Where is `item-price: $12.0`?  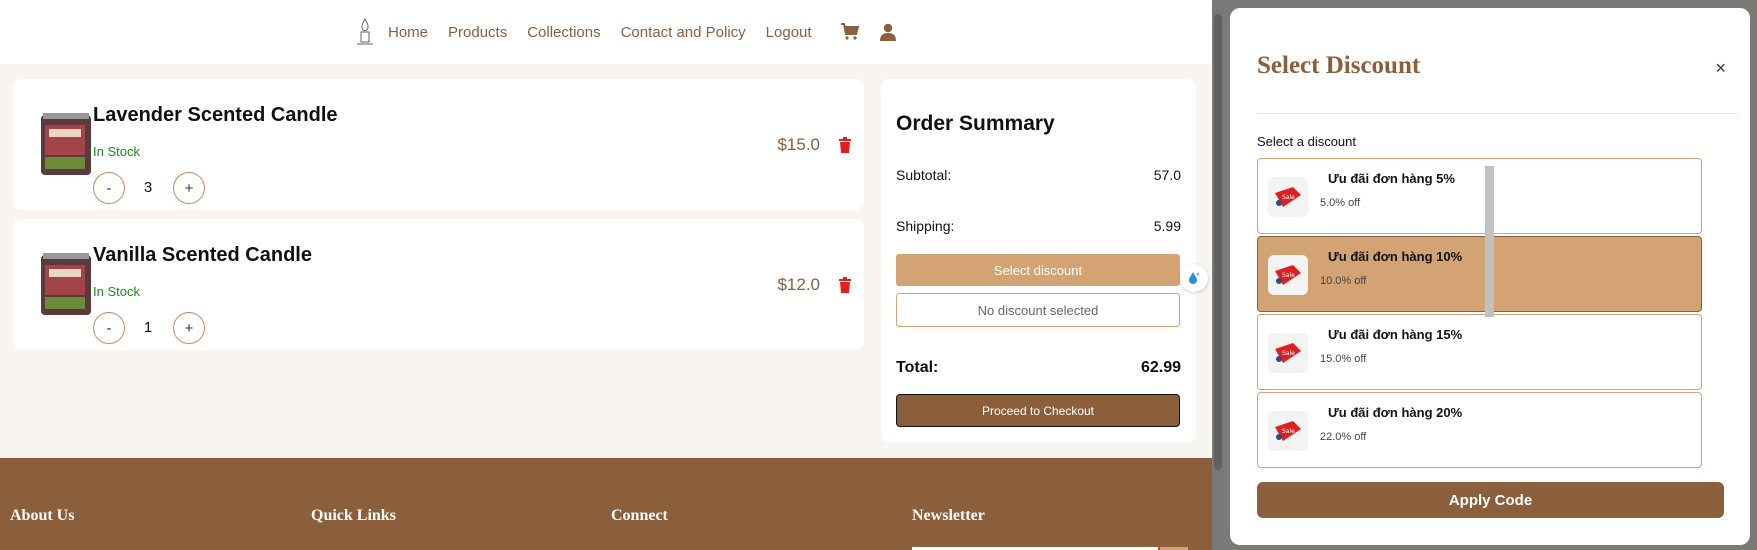
item-price: $12.0 is located at coordinates (798, 284).